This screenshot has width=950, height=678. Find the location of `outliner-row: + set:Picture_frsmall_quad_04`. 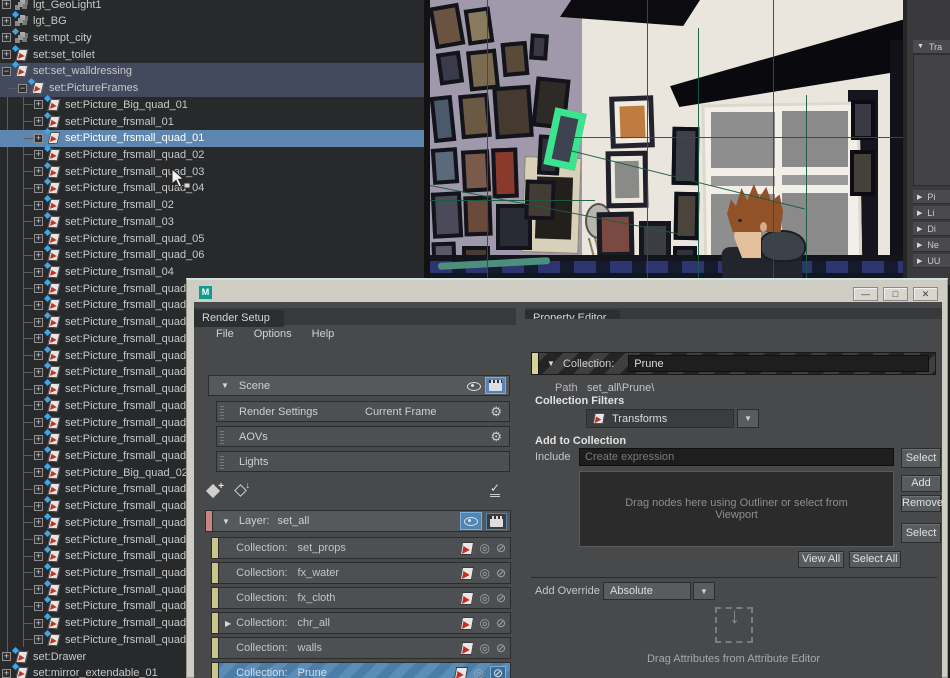

outliner-row: + set:Picture_frsmall_quad_04 is located at coordinates (212, 187).